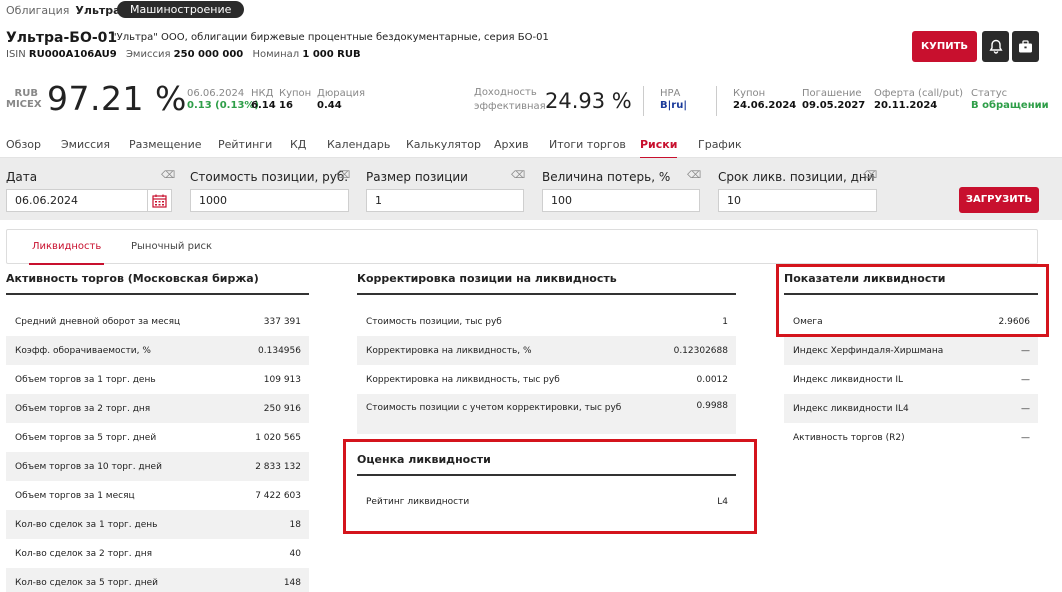 Image resolution: width=1062 pixels, height=592 pixels. Describe the element at coordinates (989, 93) in the screenshot. I see `status-label: Статус` at that location.